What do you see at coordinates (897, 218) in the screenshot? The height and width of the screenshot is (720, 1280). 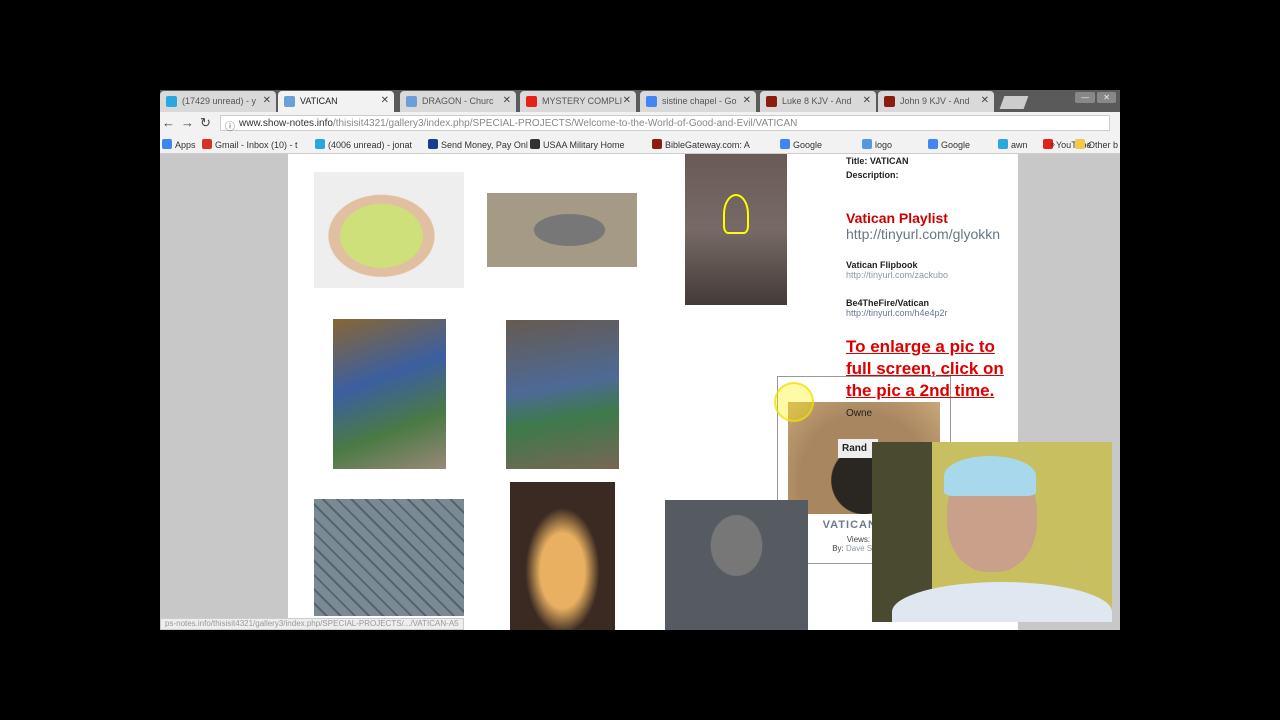 I see `playlist-heading: Vatican Playlist` at bounding box center [897, 218].